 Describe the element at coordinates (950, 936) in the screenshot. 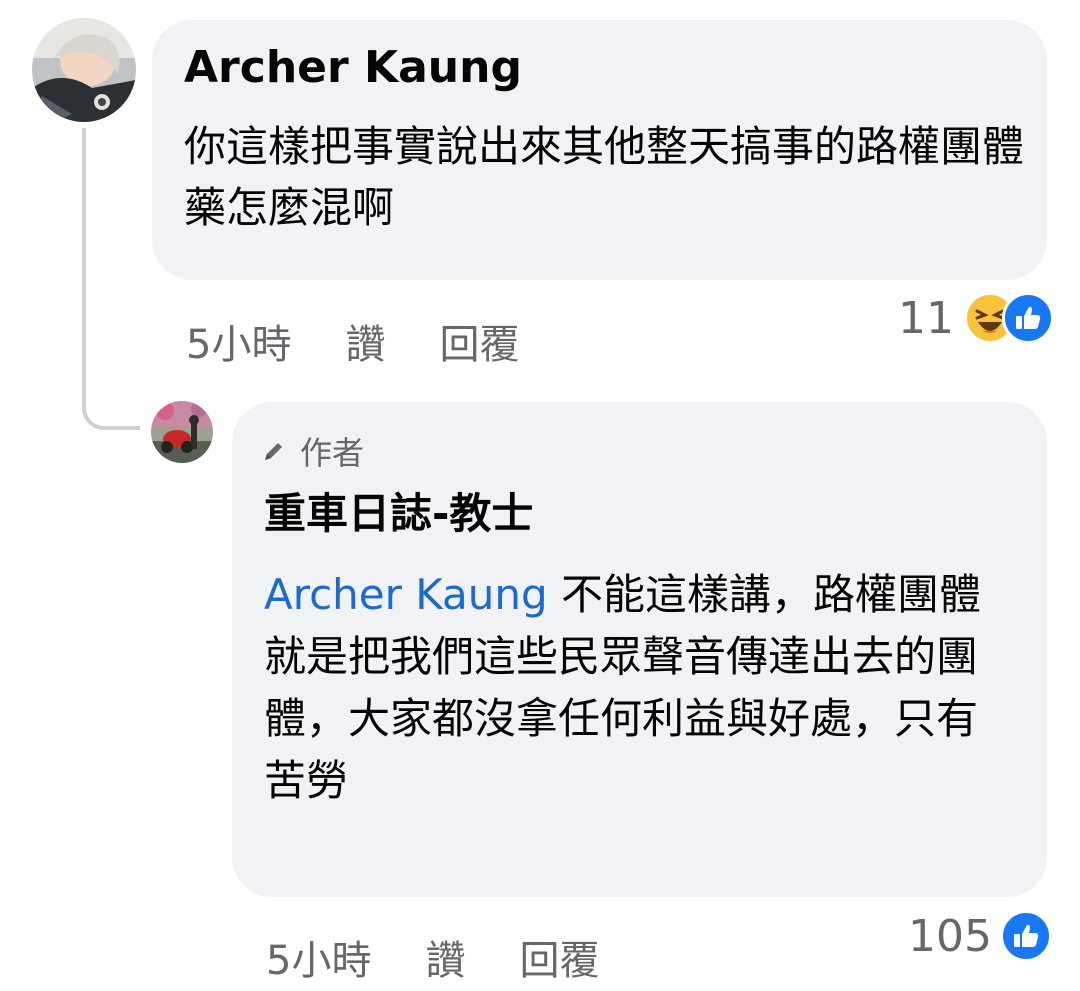

I see `reaction-count: 105` at that location.